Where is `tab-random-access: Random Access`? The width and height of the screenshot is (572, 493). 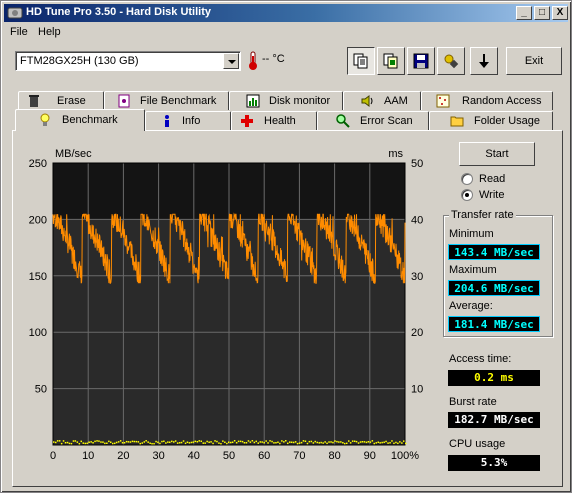
tab-random-access: Random Access is located at coordinates (487, 100).